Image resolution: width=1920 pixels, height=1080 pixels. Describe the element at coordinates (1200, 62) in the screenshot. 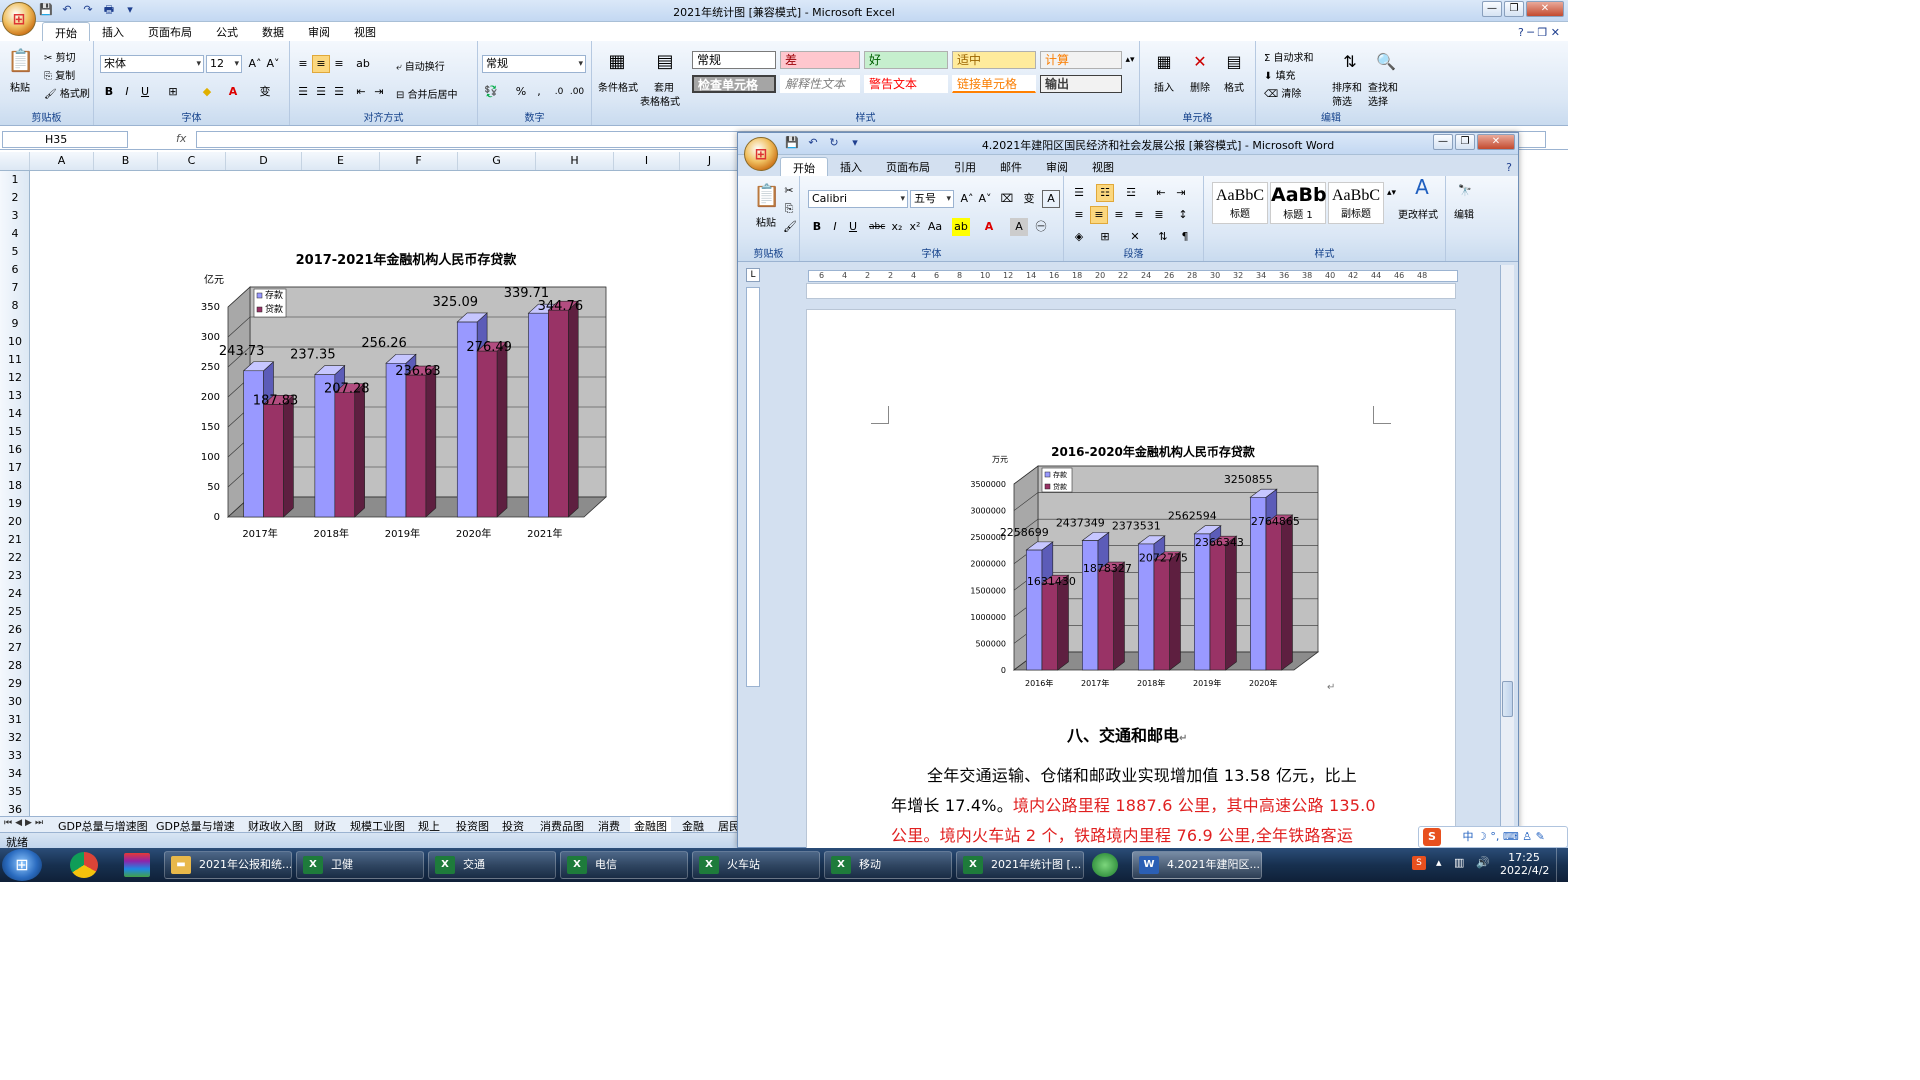

I see `delete-cells-icon: ✕` at that location.